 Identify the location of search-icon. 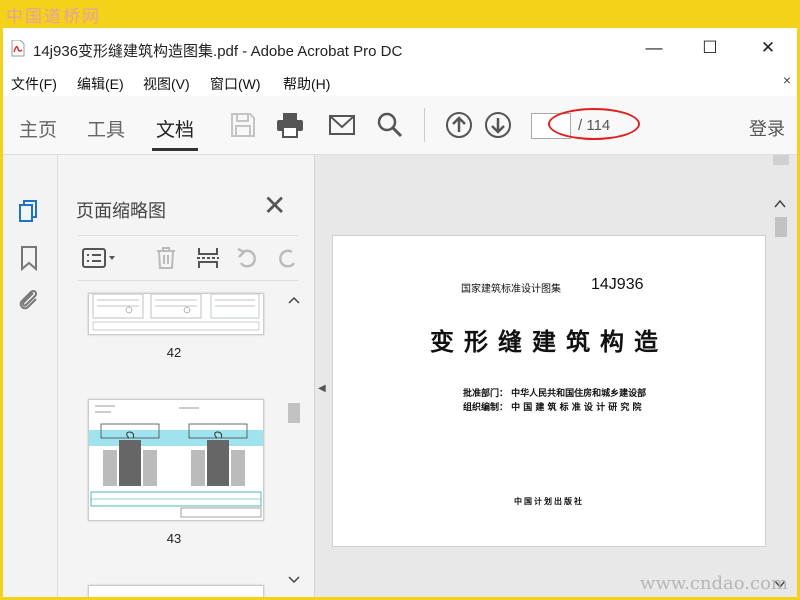
(390, 125).